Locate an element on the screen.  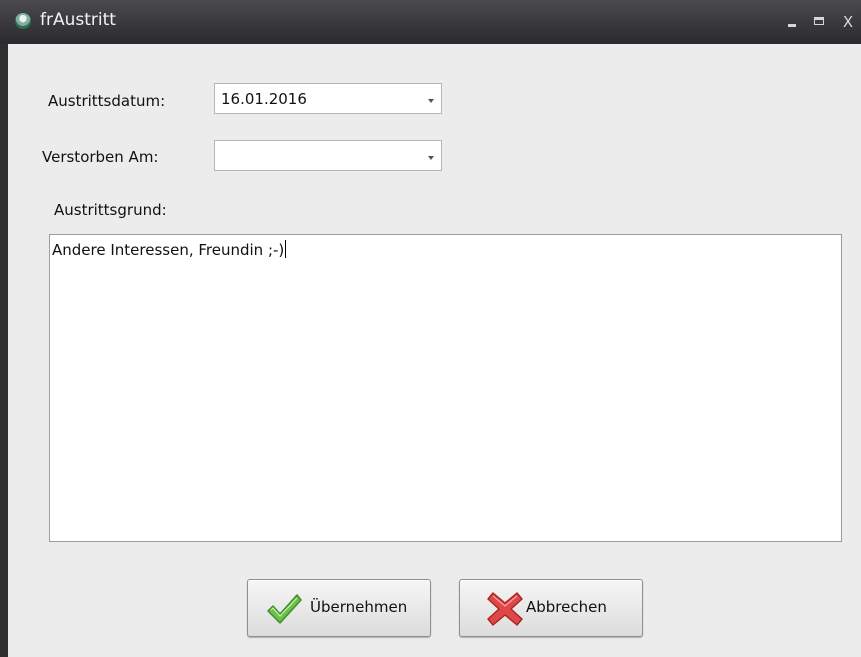
austrittsgrund-text: Andere Interessen, Freundin ;-) is located at coordinates (169, 249).